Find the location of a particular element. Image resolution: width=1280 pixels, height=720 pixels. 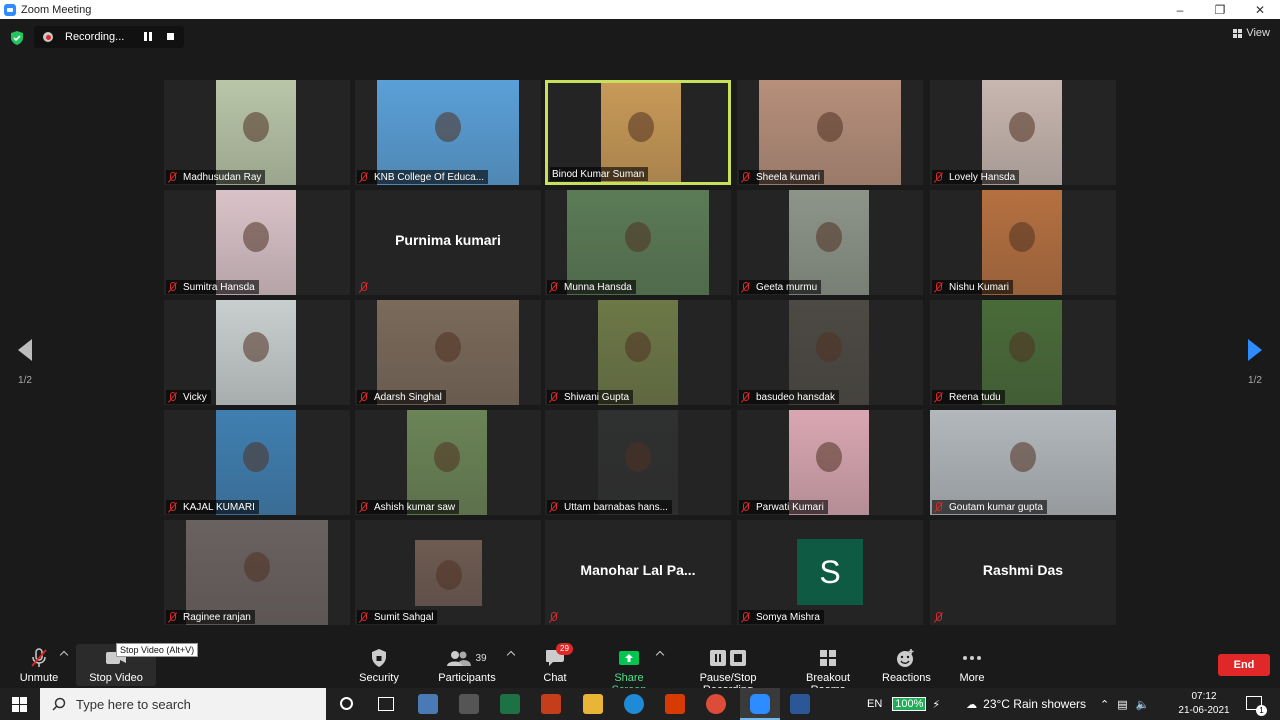

file-explorer-icon is located at coordinates (593, 704).